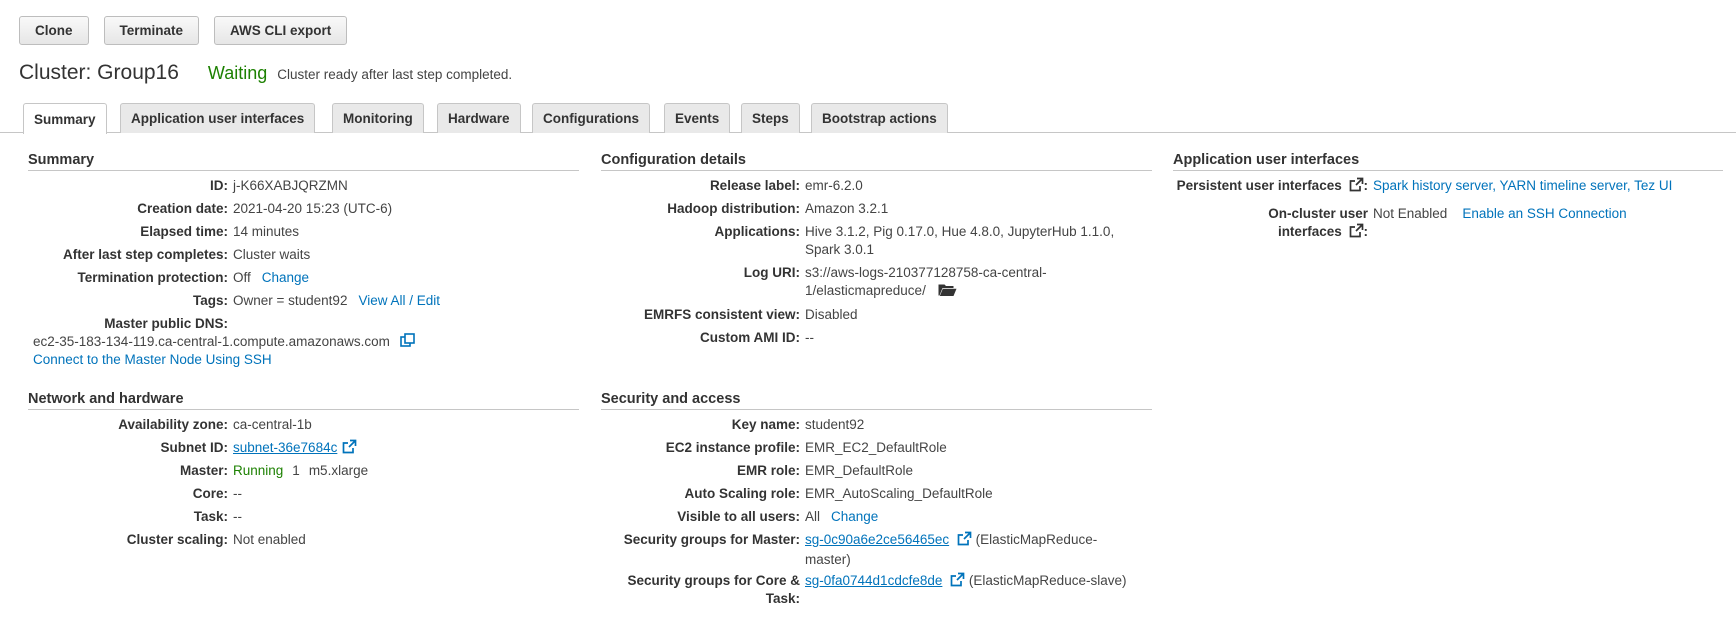  Describe the element at coordinates (1273, 224) in the screenshot. I see `field-label: On-cluster user interfaces :` at that location.